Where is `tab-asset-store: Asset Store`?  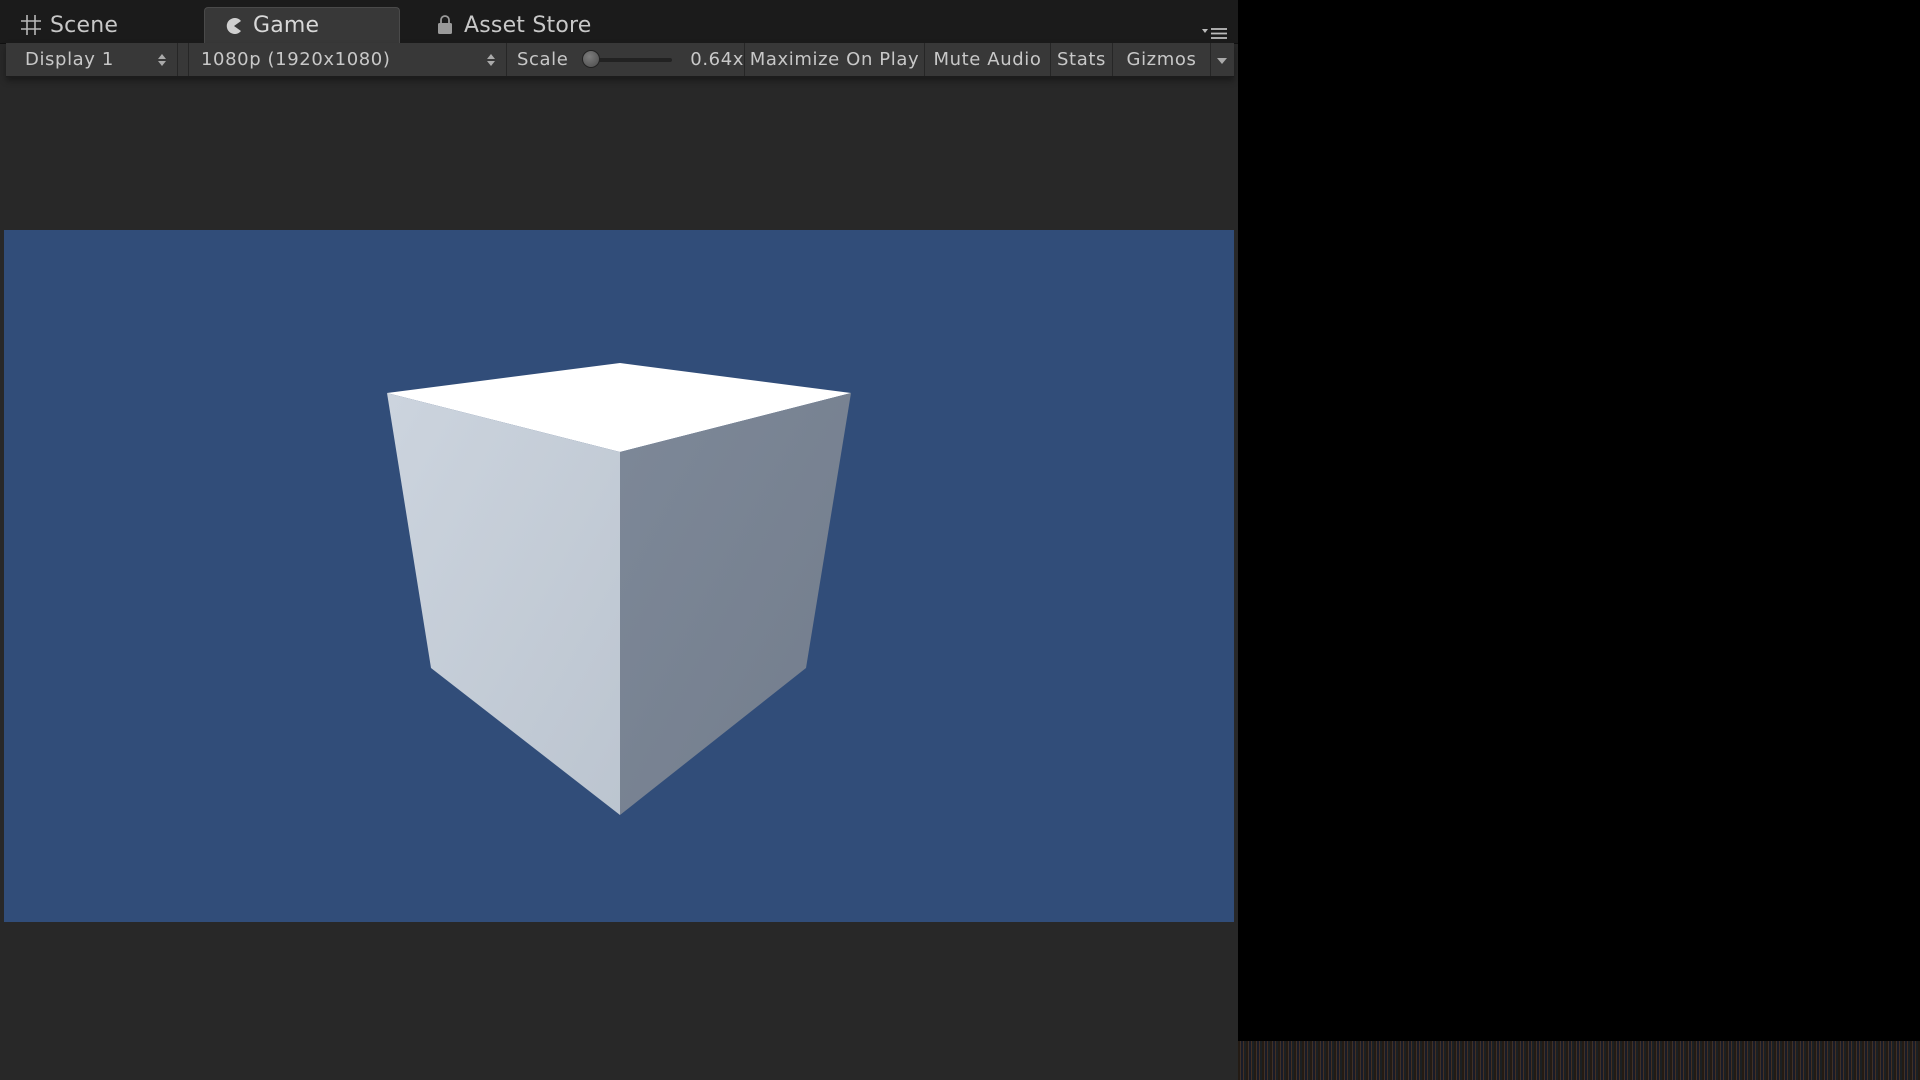 tab-asset-store: Asset Store is located at coordinates (525, 25).